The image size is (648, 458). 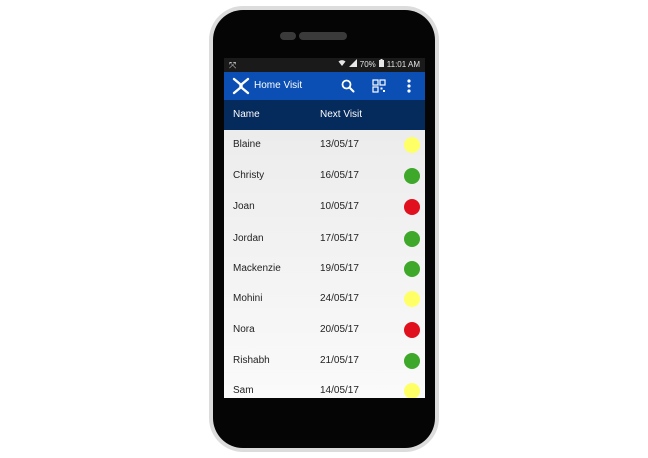 I want to click on row-name: Nora, so click(x=244, y=329).